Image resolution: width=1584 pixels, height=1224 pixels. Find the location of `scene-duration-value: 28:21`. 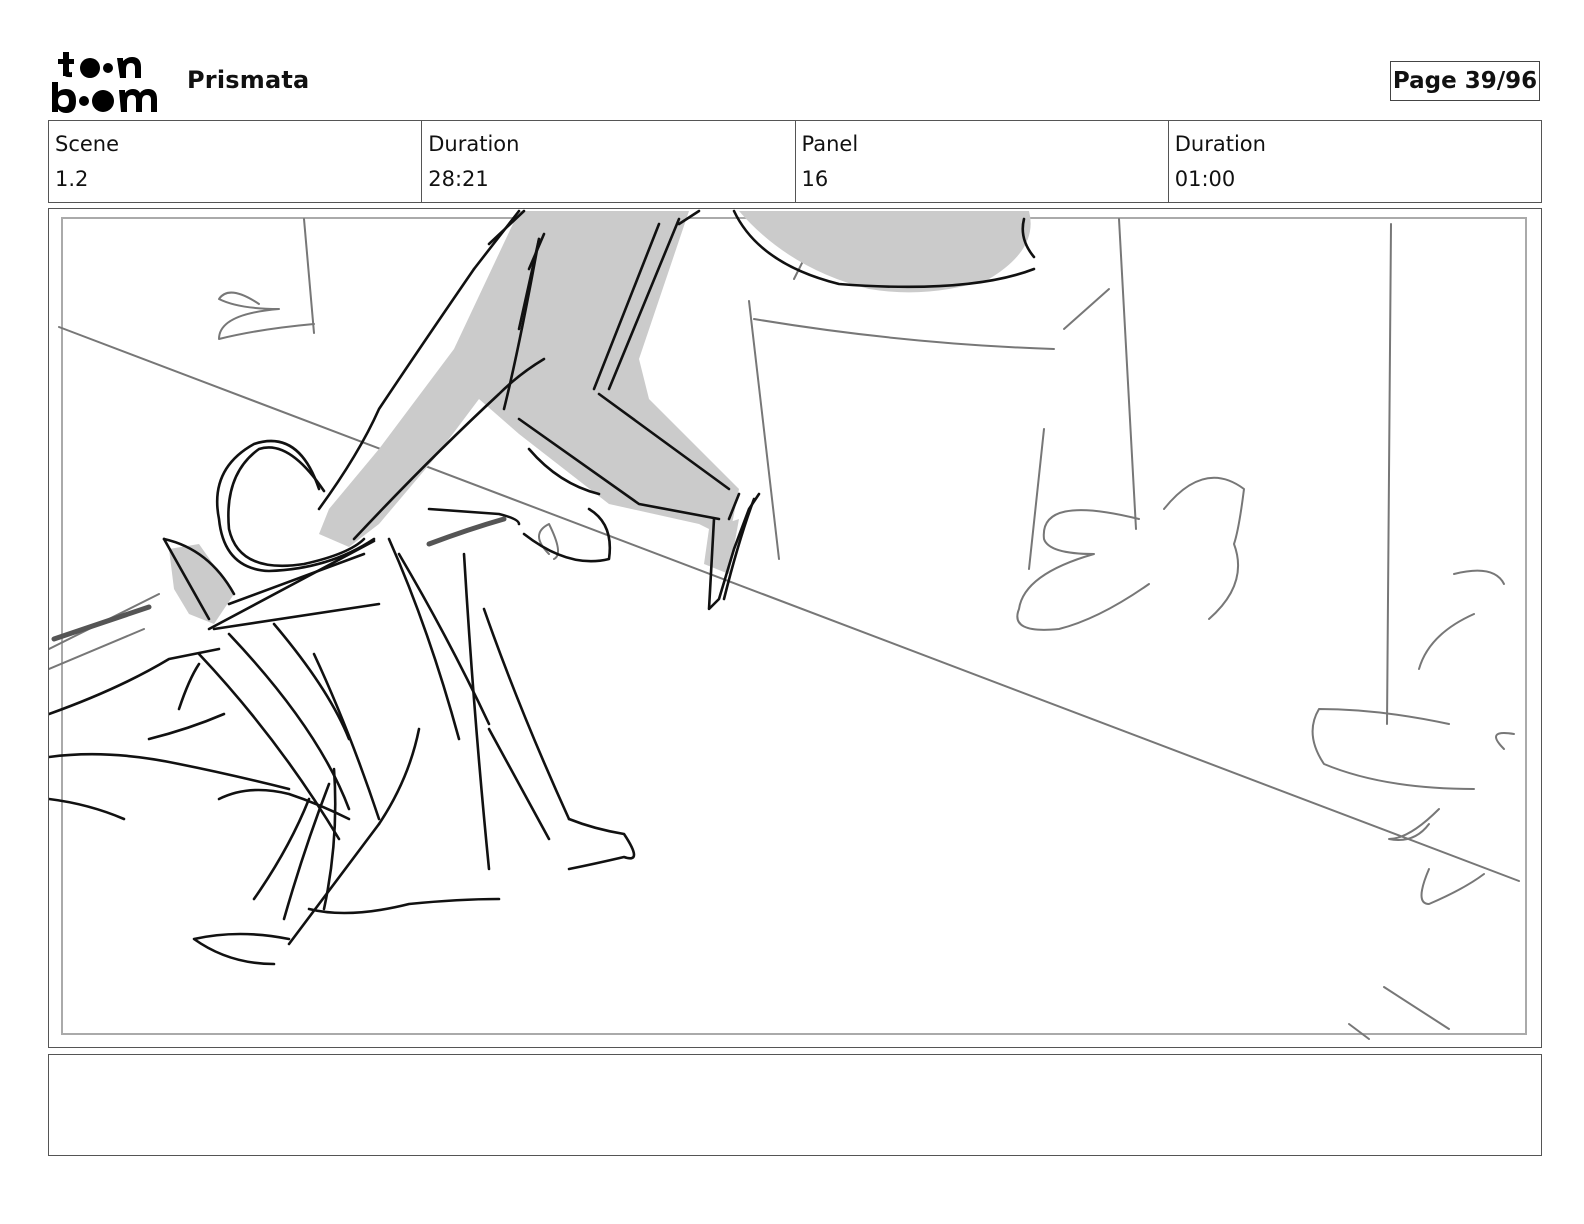

scene-duration-value: 28:21 is located at coordinates (458, 179).